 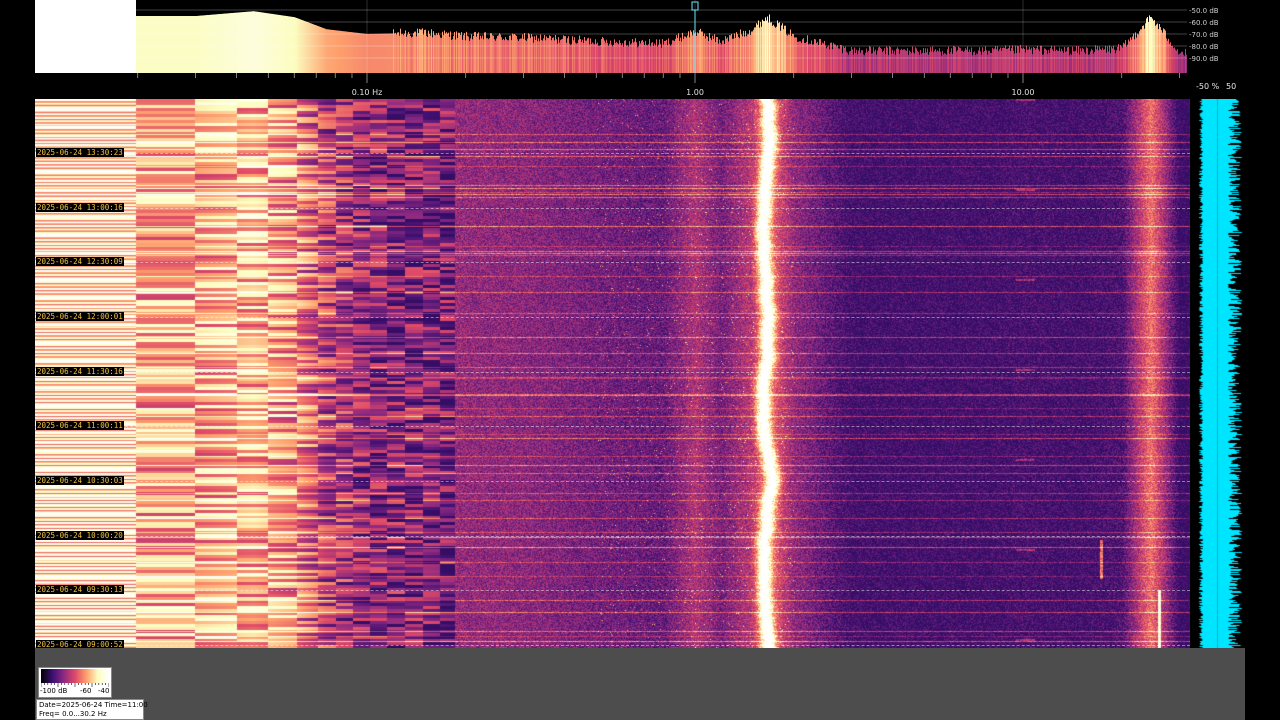 I want to click on spectrum-y-tick-labels: -50.0 dB -60.0 dB -70.0 dB -80.0 dB -90.0 dB, so click(x=1204, y=35).